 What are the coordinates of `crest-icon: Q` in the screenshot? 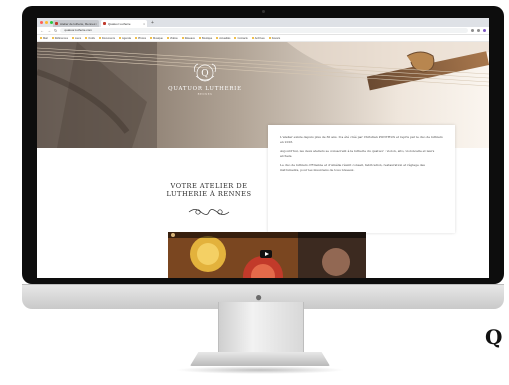 It's located at (205, 73).